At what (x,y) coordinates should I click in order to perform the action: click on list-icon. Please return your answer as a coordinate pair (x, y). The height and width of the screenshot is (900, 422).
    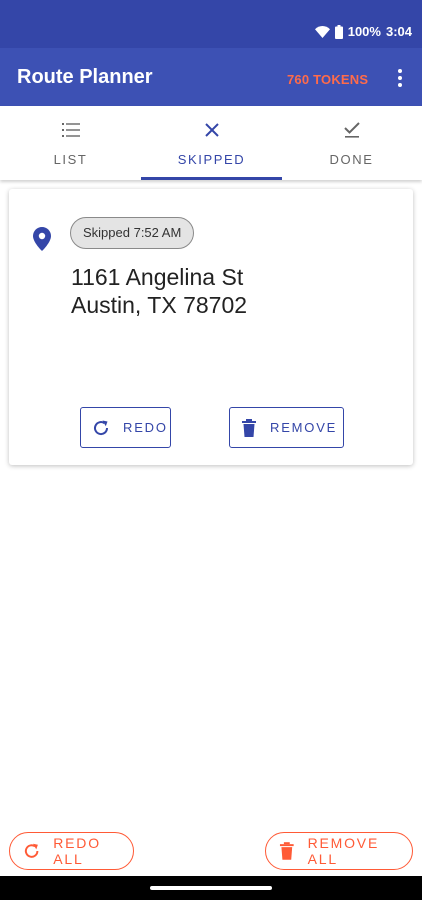
    Looking at the image, I should click on (70, 130).